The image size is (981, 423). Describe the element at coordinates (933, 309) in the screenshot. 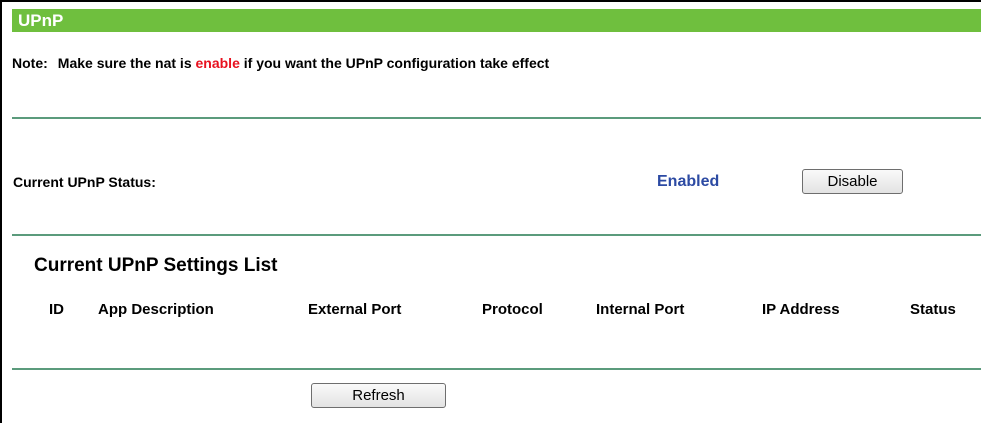

I see `column-header-status: Status` at that location.